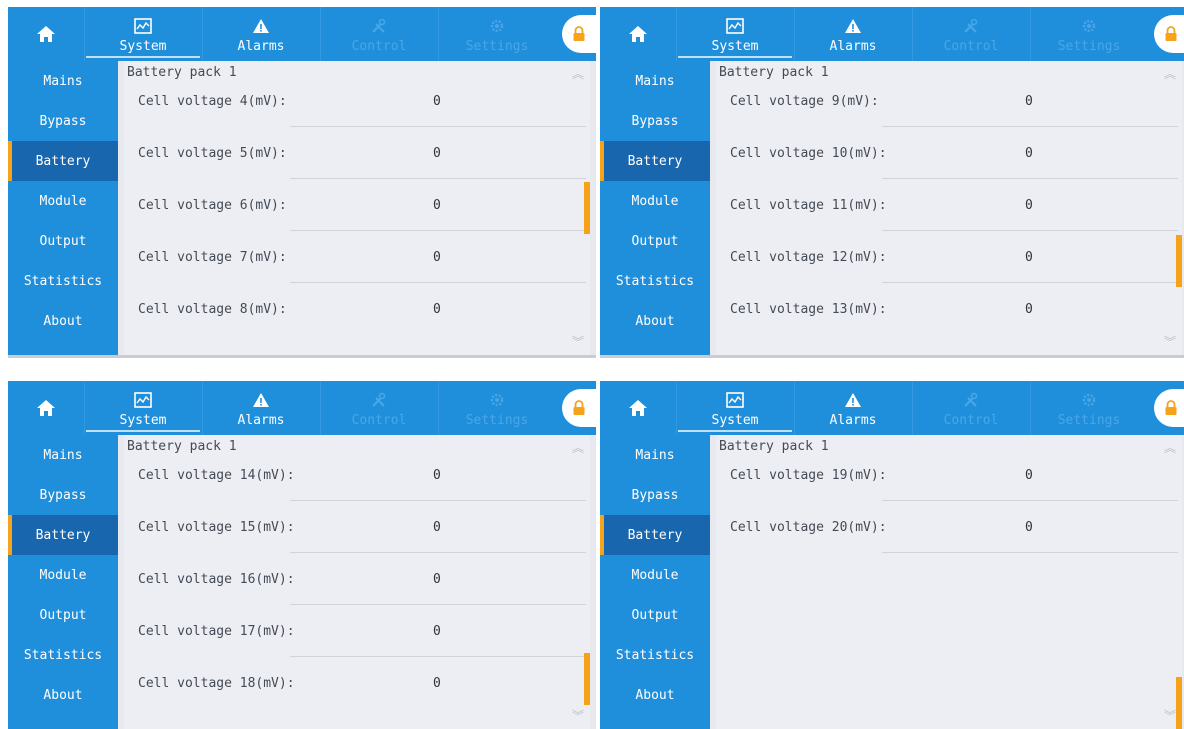  I want to click on row-label: Cell voltage 20(mV):, so click(808, 527).